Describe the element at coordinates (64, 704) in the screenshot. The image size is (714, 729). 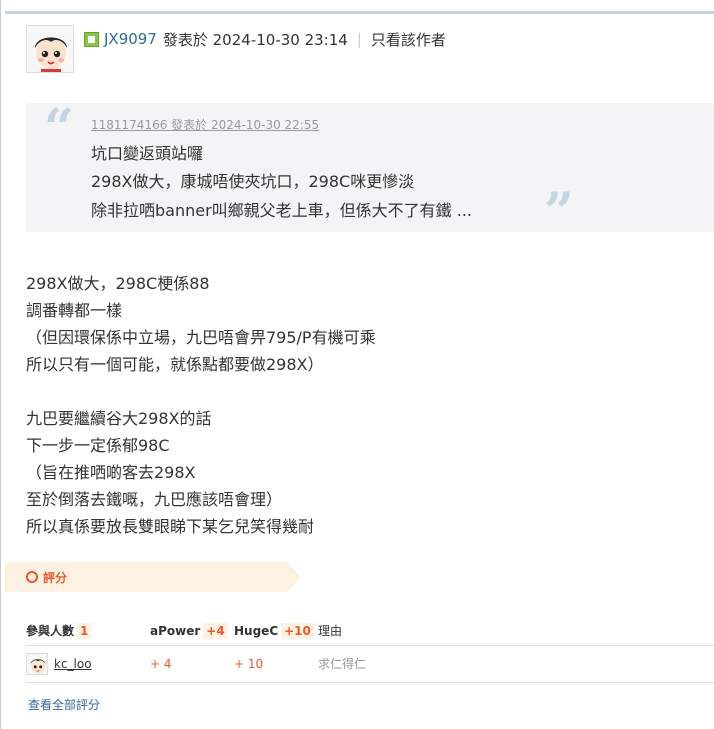
I see `view-all-ratings-link: 查看全部評分` at that location.